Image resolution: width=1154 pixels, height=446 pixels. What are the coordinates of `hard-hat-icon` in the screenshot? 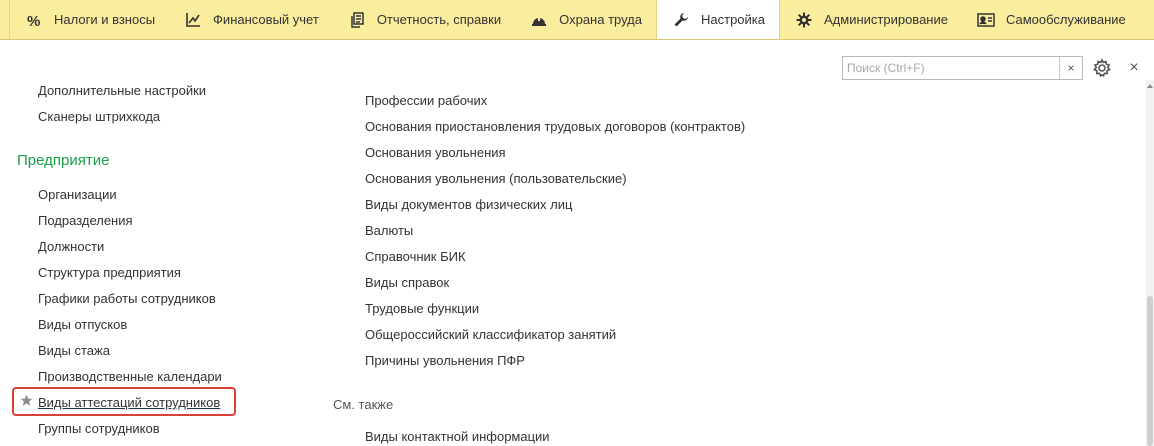 It's located at (539, 20).